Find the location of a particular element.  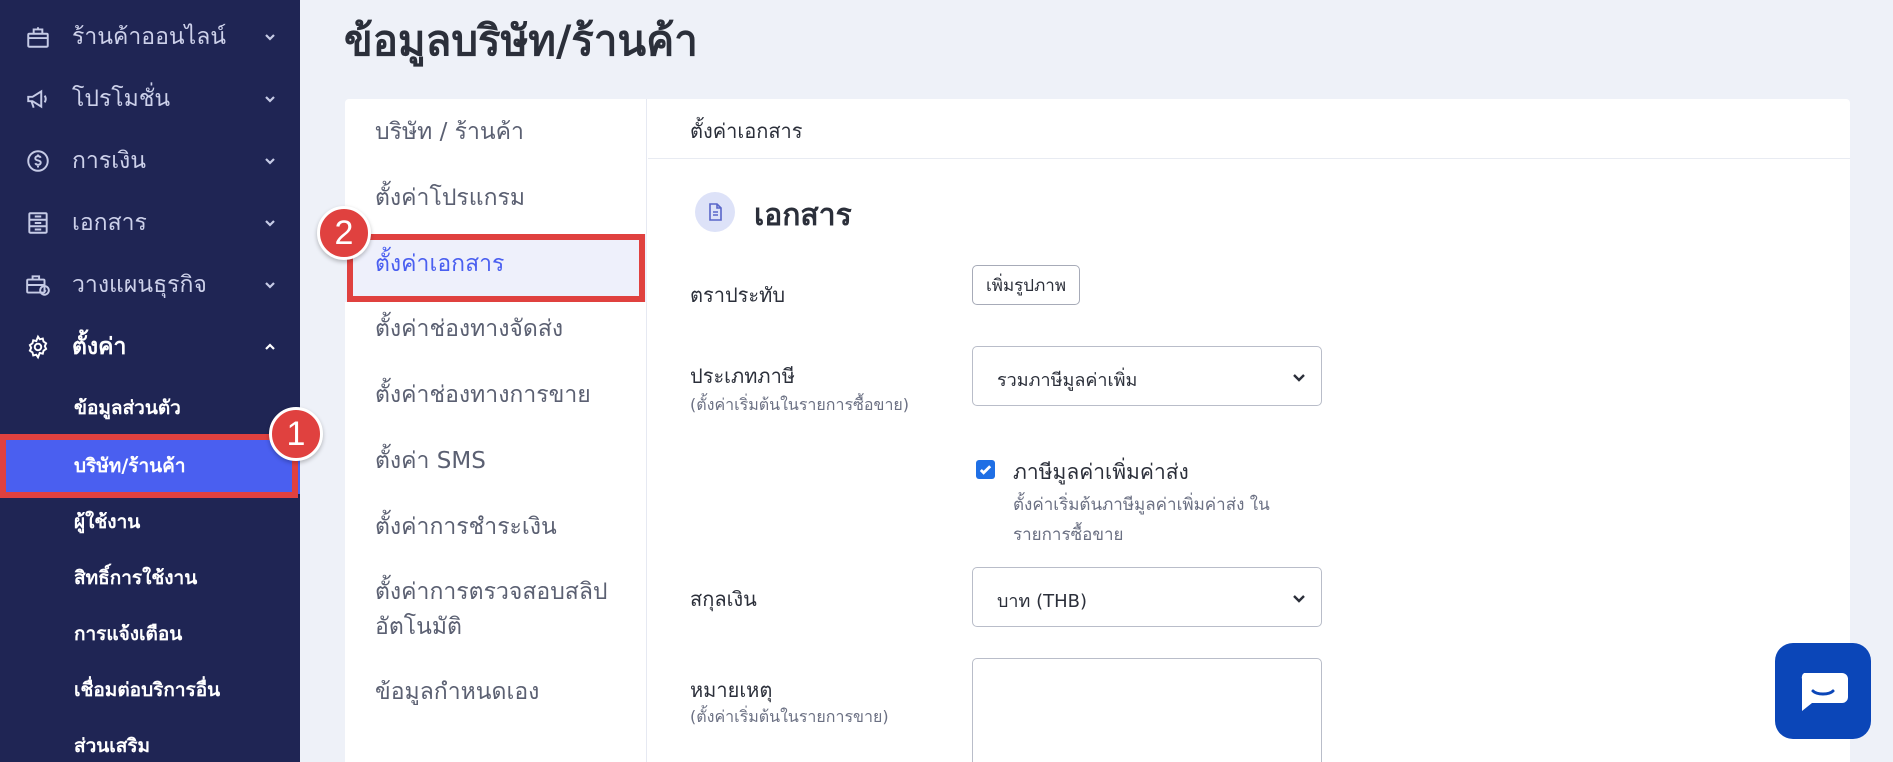

currency-label: สกุลเงิน is located at coordinates (723, 599).